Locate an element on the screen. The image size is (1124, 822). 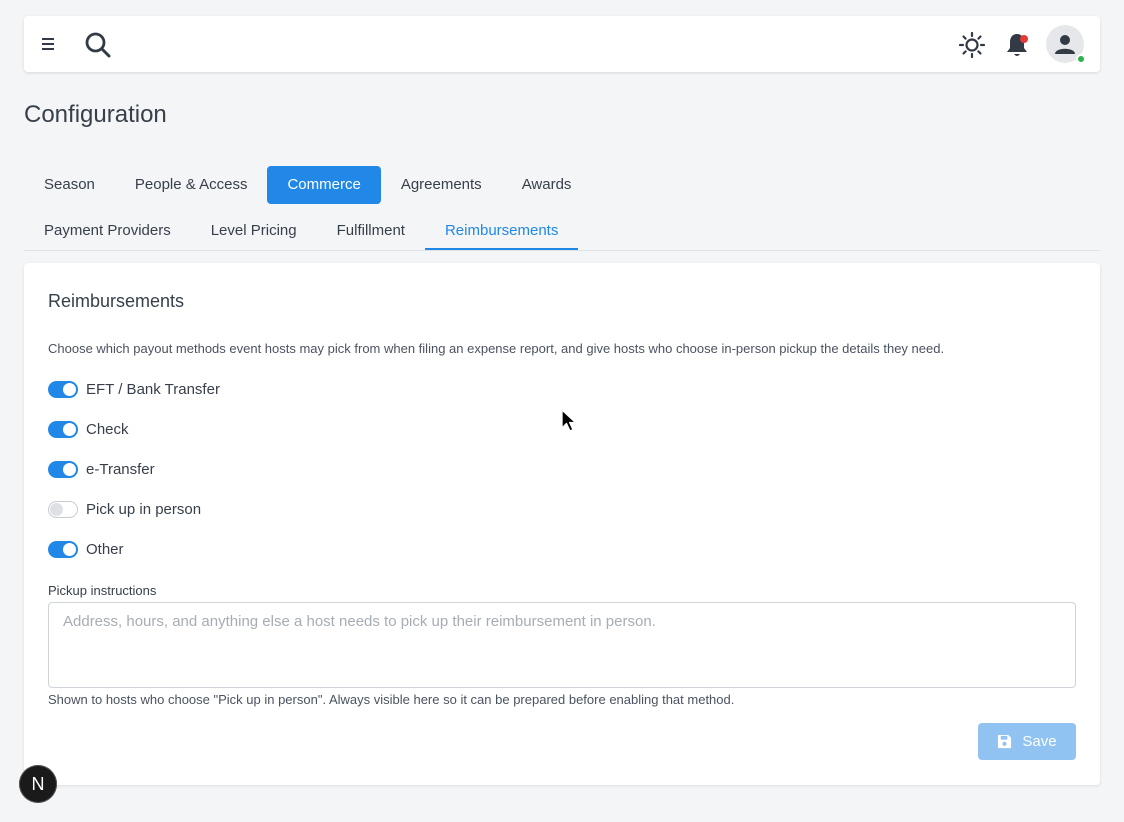
floppy-disk-icon is located at coordinates (1005, 741).